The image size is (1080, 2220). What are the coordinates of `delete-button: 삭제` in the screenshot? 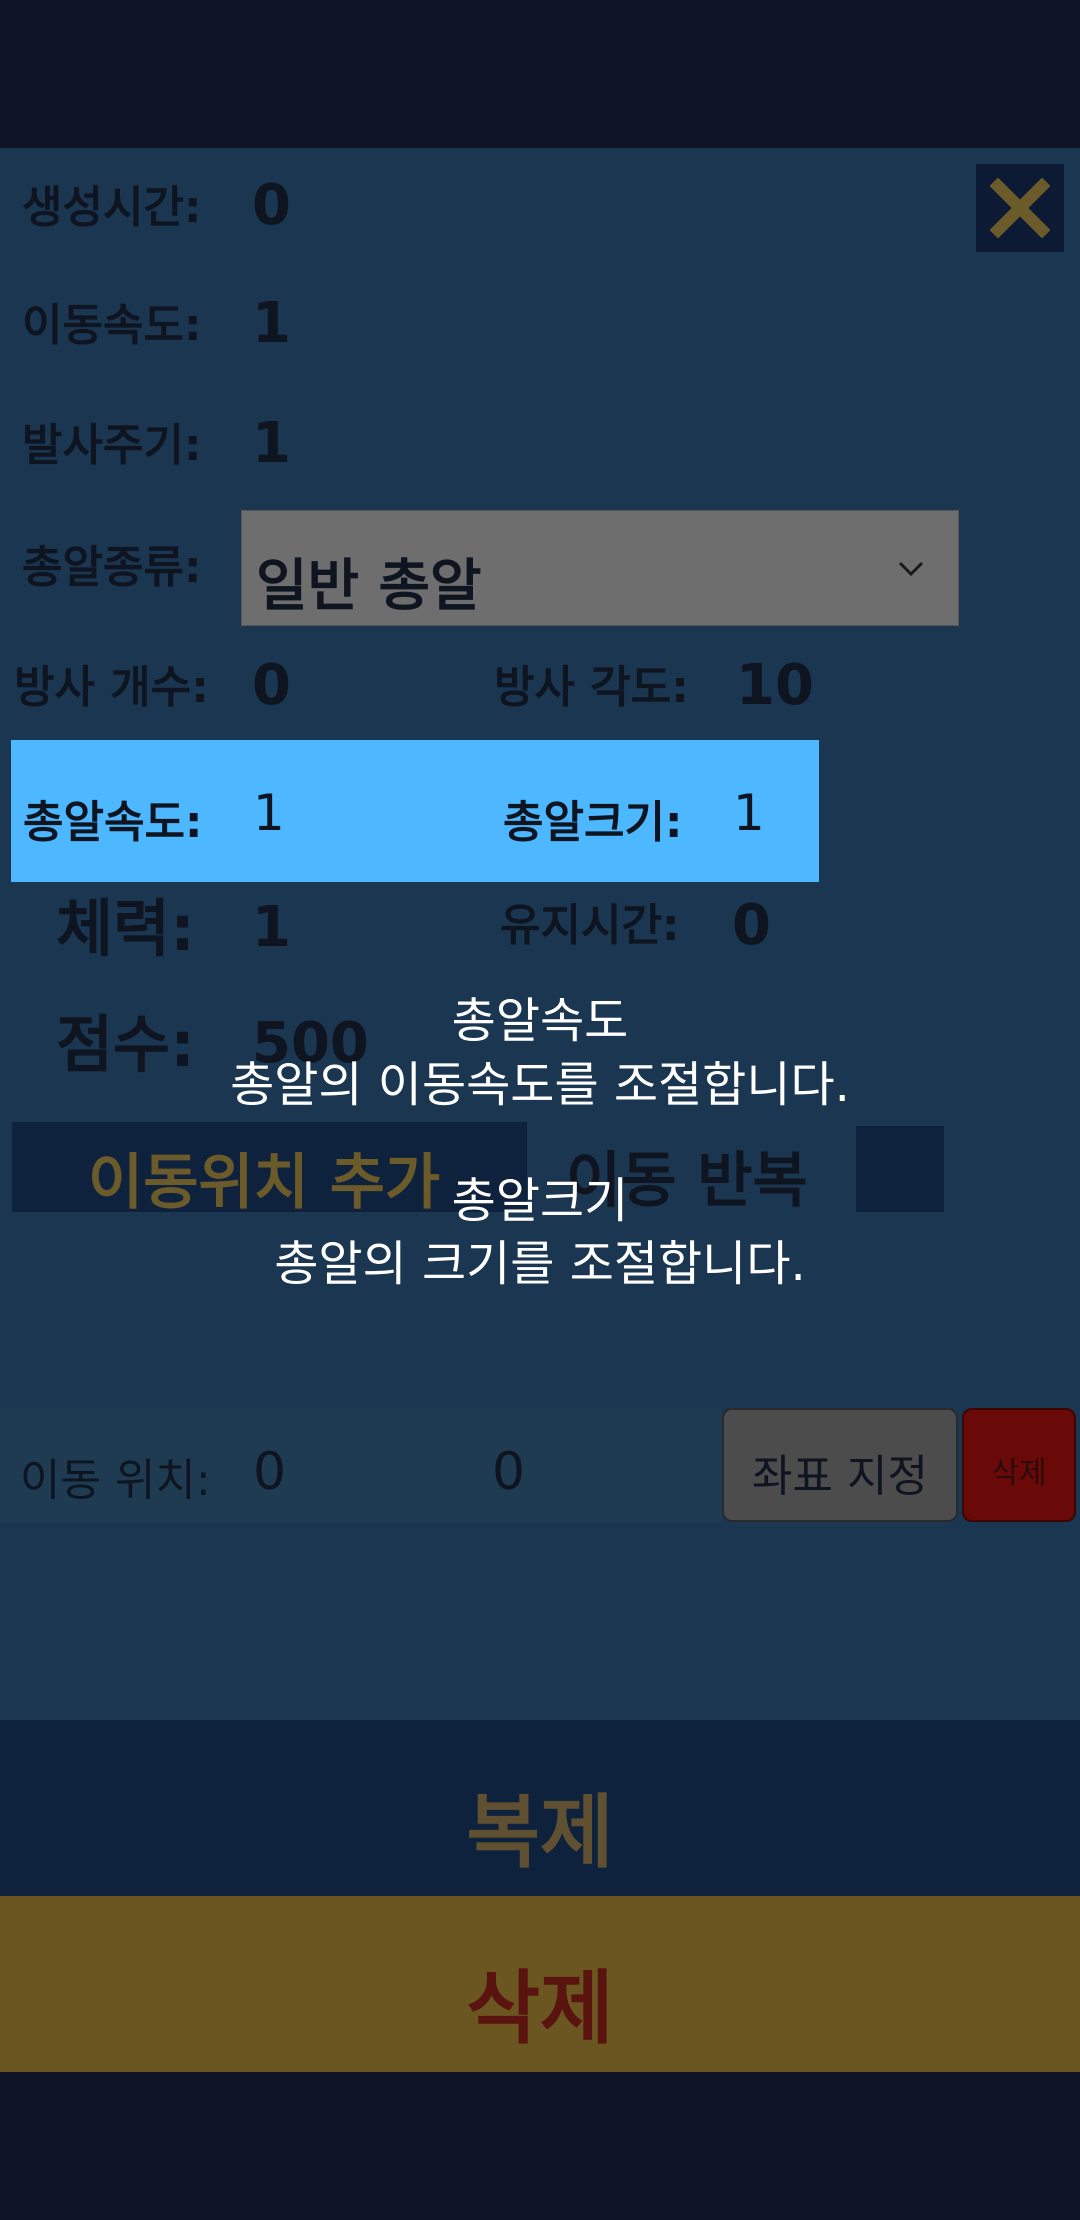 It's located at (540, 1984).